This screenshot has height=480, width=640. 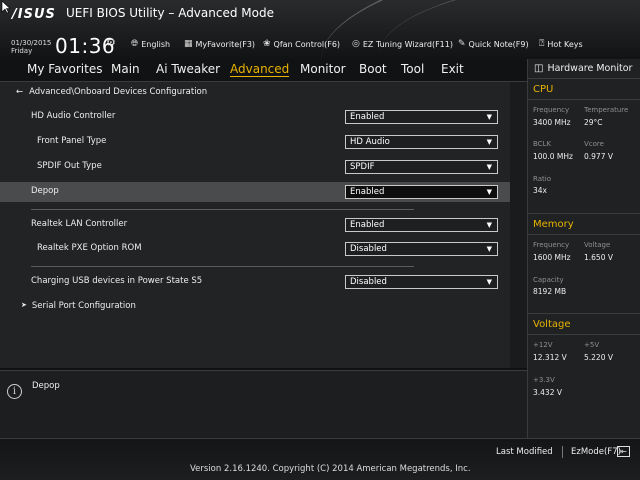 What do you see at coordinates (368, 249) in the screenshot?
I see `realtek-pxe-option-rom-value: Disabled` at bounding box center [368, 249].